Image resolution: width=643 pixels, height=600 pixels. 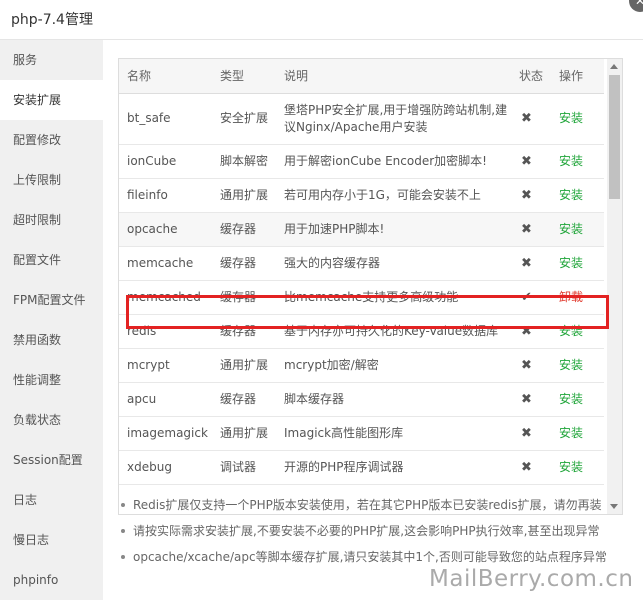 What do you see at coordinates (165, 161) in the screenshot?
I see `extension-name: ionCube` at bounding box center [165, 161].